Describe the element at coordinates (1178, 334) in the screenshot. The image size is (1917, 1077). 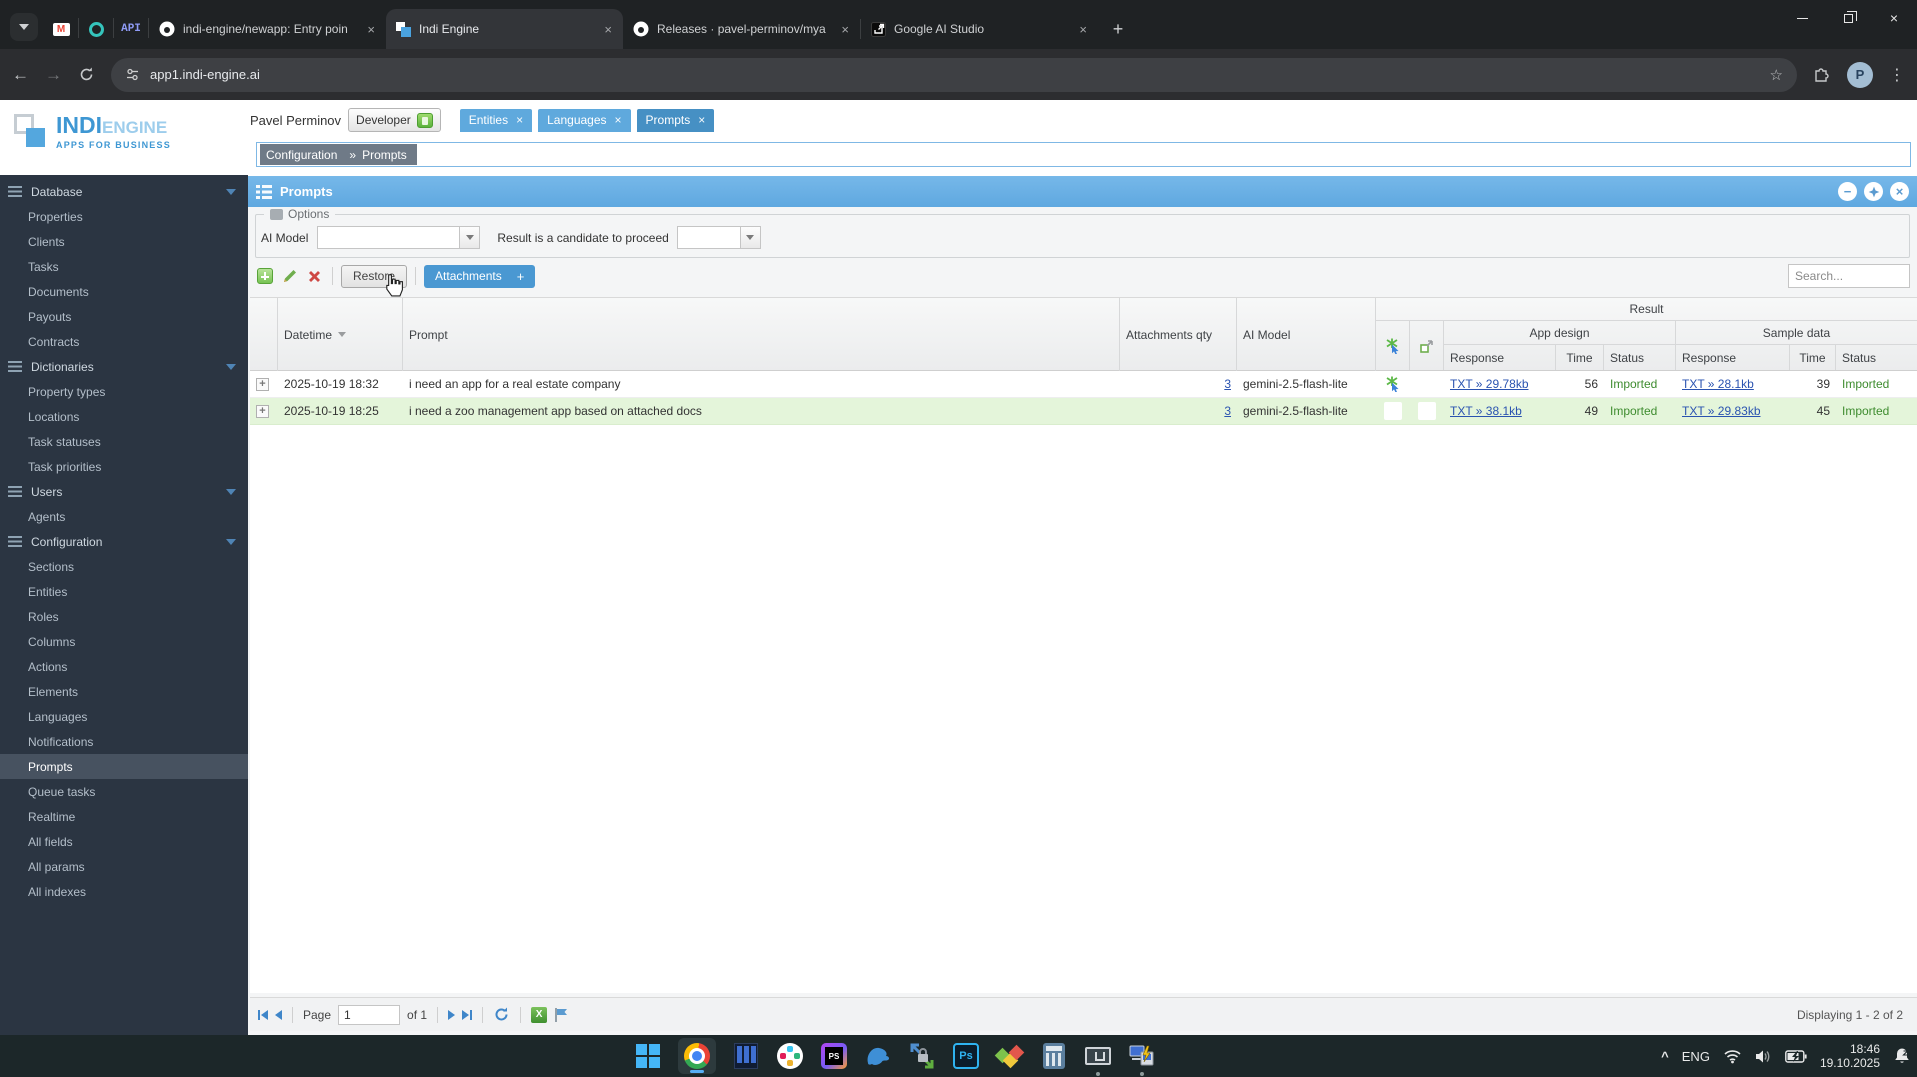
I see `column-header-attachments-qty: Attachments qty` at that location.